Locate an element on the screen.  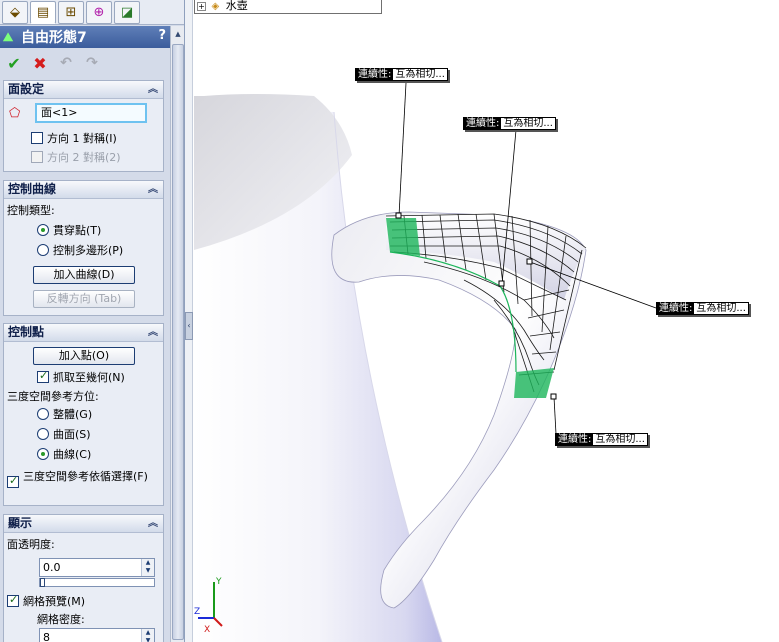
mesh-density-value: 8 is located at coordinates (46, 636).